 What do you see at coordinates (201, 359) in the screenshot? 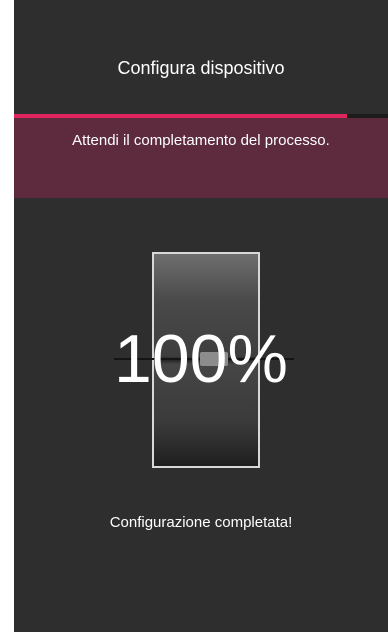
I see `progress-percent: 100%` at bounding box center [201, 359].